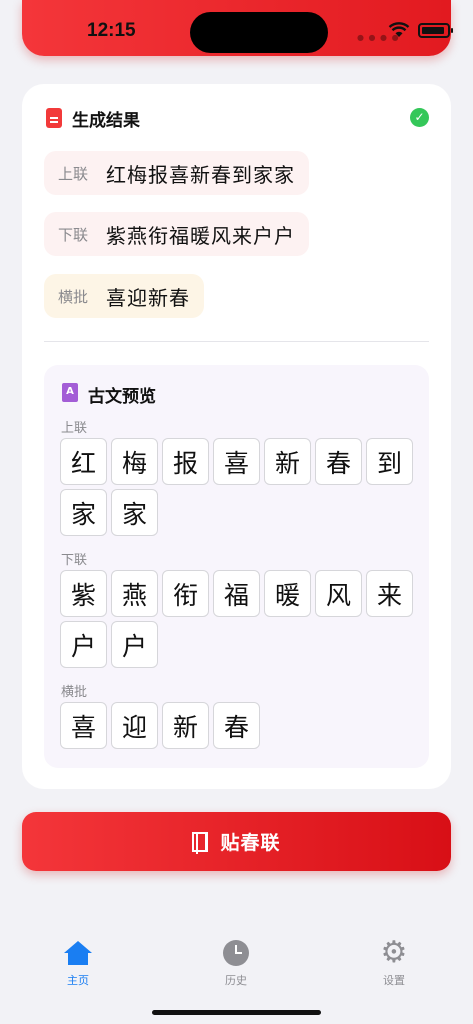  Describe the element at coordinates (111, 30) in the screenshot. I see `status-time: 12:15` at that location.